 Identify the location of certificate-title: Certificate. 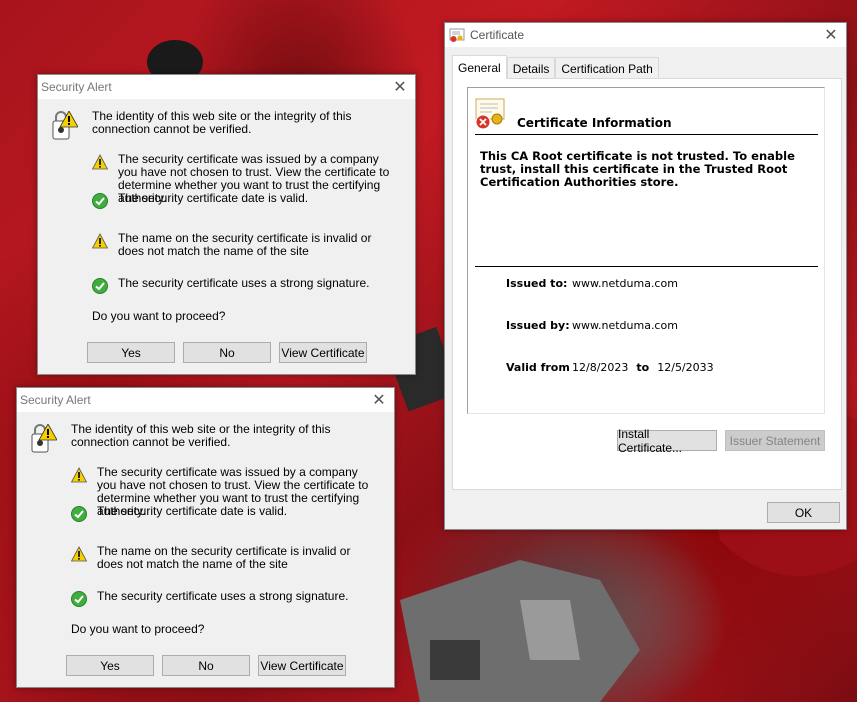
(497, 35).